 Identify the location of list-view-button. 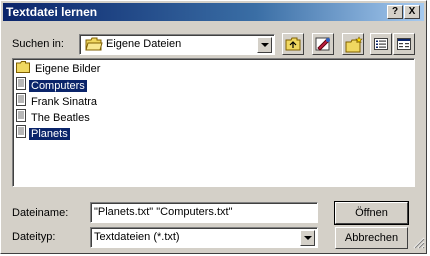
(381, 44).